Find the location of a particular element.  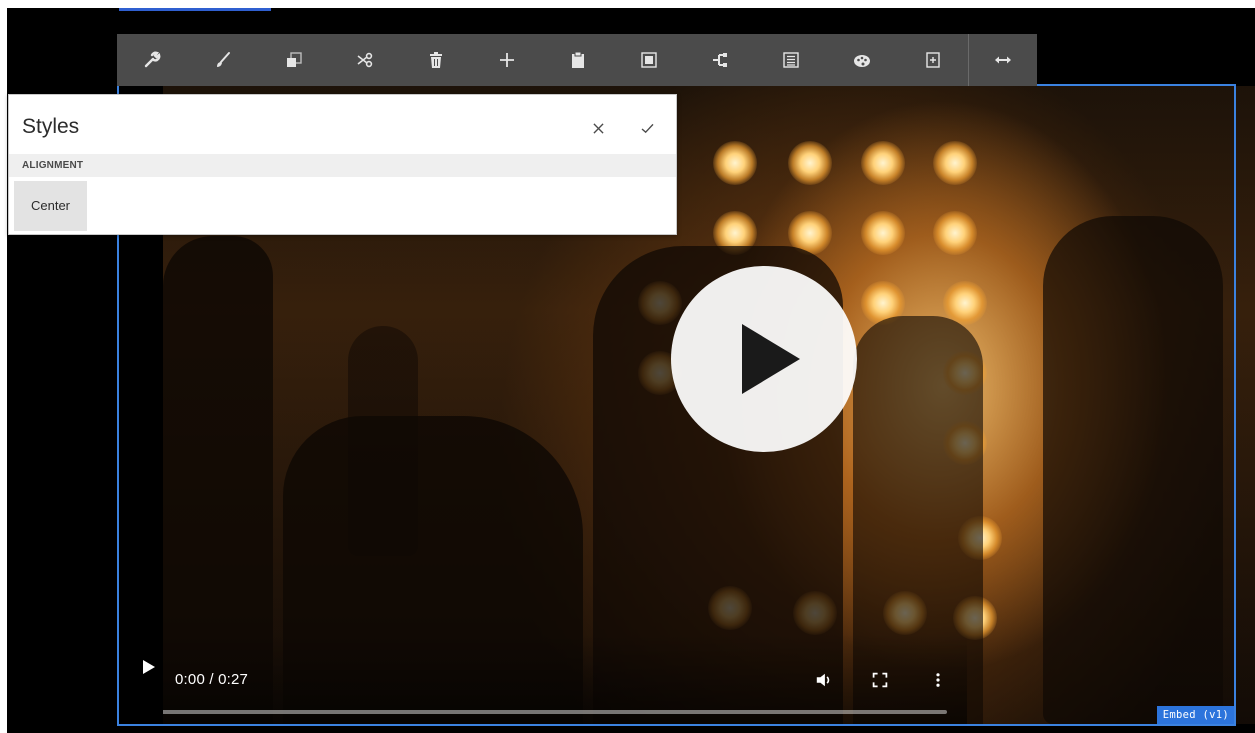

layout-button is located at coordinates (791, 60).